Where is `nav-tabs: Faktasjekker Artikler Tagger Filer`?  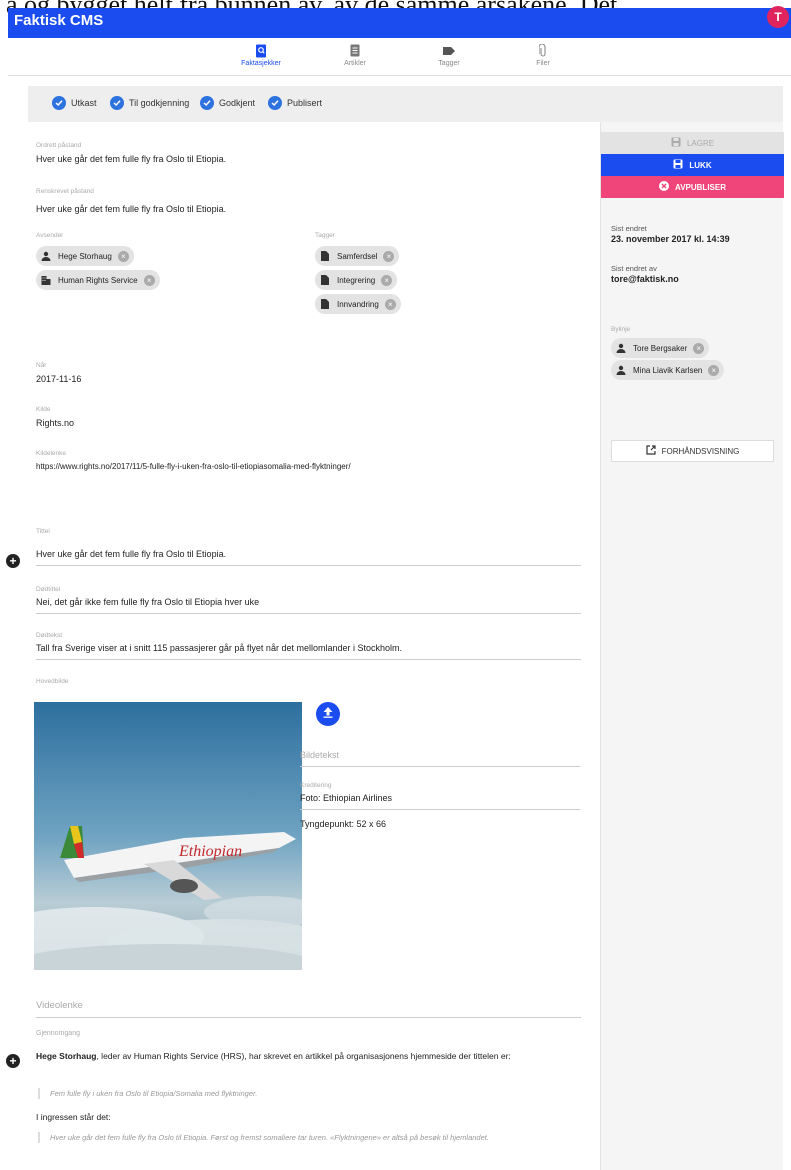 nav-tabs: Faktasjekker Artikler Tagger Filer is located at coordinates (399, 57).